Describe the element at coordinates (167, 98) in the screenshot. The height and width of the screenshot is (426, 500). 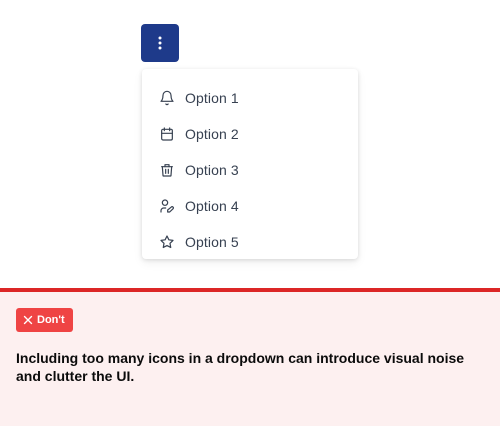
I see `bell-icon` at that location.